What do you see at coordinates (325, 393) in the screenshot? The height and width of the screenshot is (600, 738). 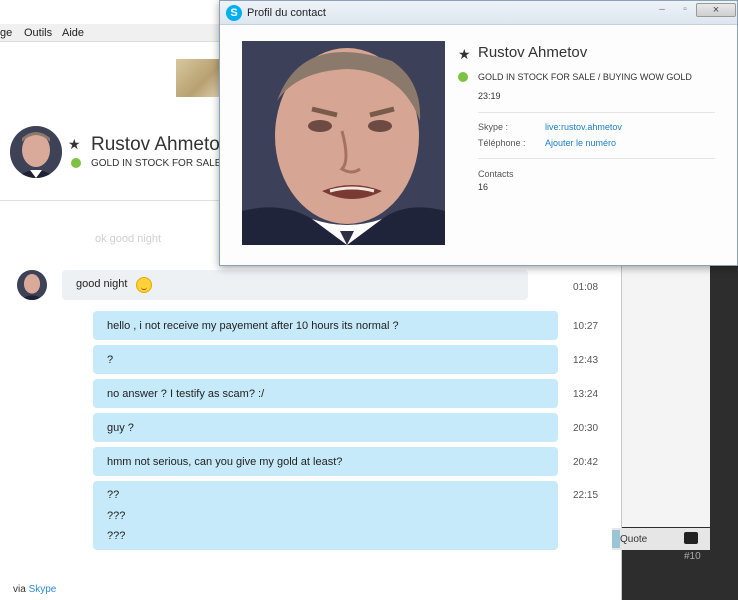 I see `sent-message-bubble: no answer ? I testify as scam? :/` at bounding box center [325, 393].